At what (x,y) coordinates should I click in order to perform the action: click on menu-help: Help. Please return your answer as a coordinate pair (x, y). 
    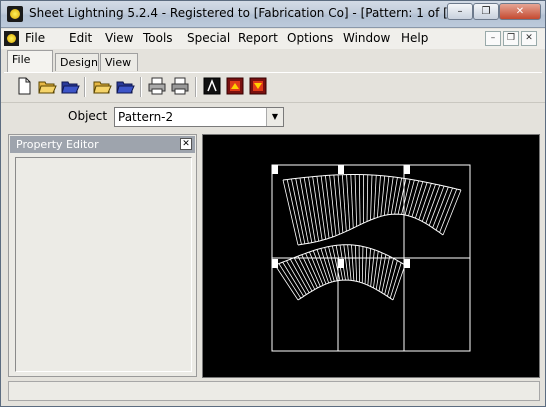
    Looking at the image, I should click on (414, 38).